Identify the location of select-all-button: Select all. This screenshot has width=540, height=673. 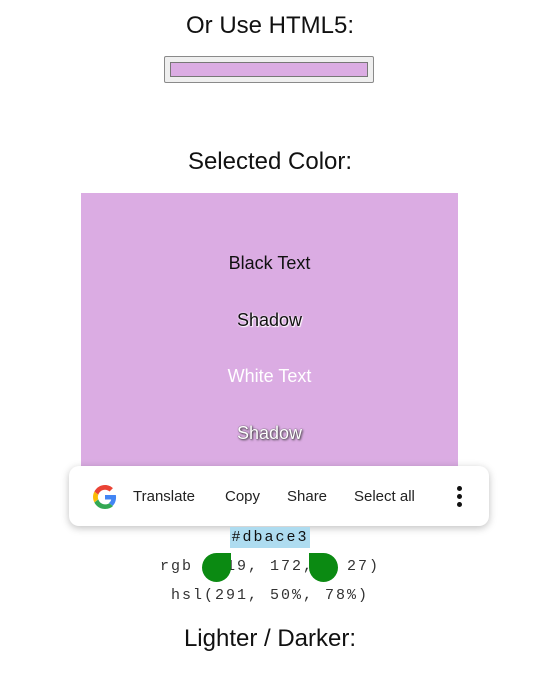
(384, 496).